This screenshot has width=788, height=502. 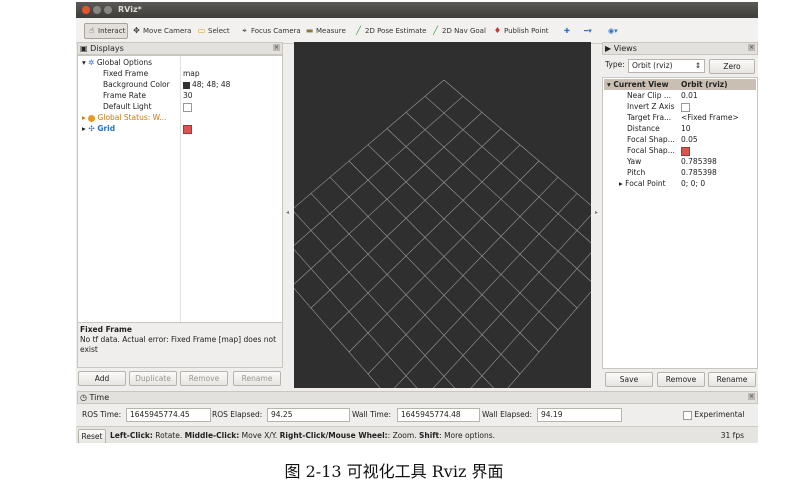 What do you see at coordinates (464, 31) in the screenshot?
I see `tool-label: 2D Nav Goal` at bounding box center [464, 31].